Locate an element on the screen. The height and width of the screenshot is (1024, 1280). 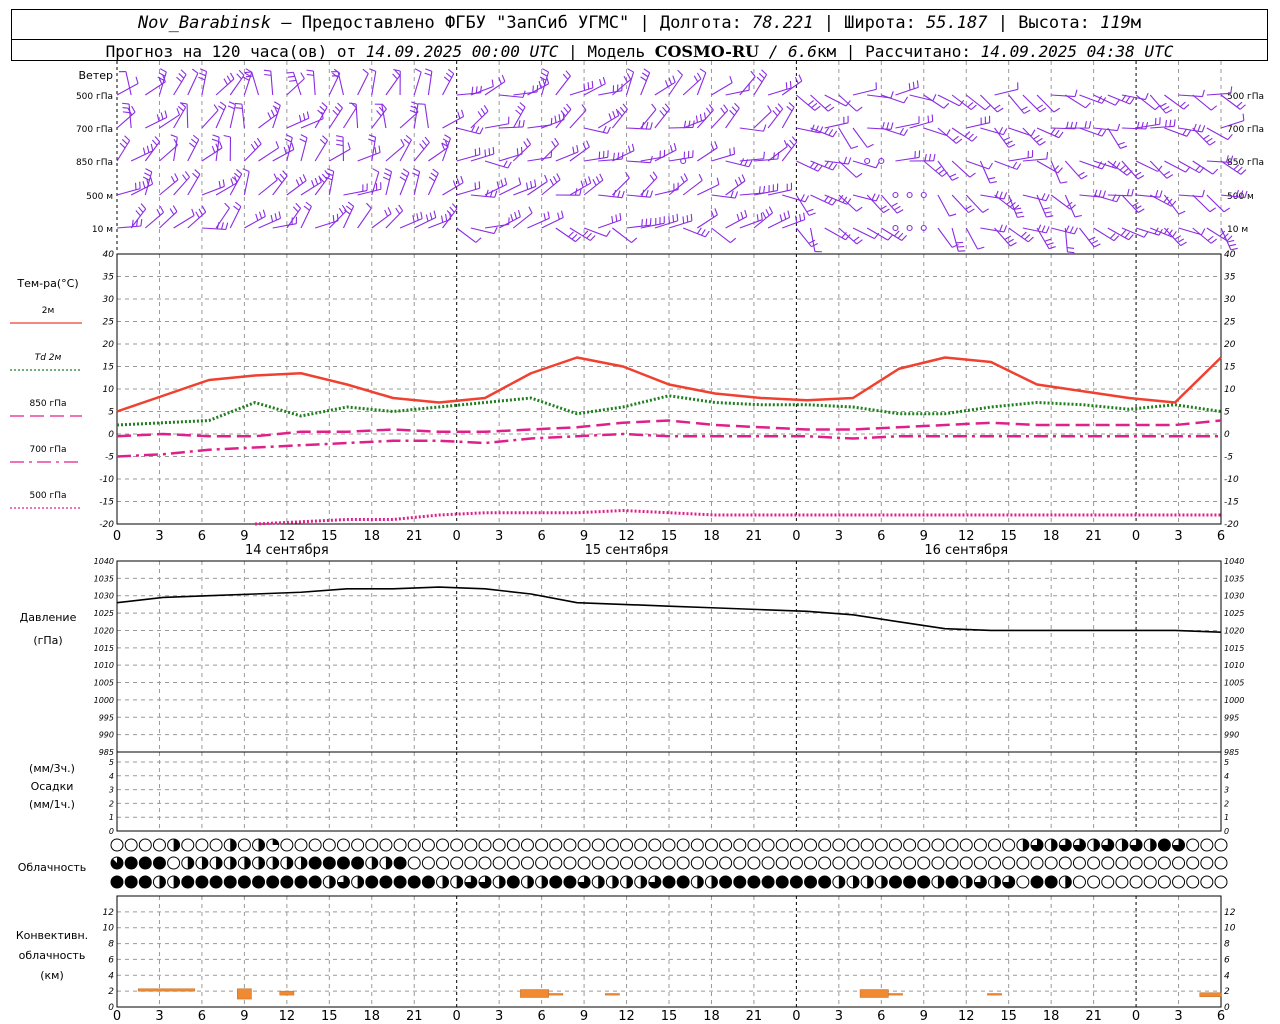
temp-xtick-label: 21 is located at coordinates (414, 536).